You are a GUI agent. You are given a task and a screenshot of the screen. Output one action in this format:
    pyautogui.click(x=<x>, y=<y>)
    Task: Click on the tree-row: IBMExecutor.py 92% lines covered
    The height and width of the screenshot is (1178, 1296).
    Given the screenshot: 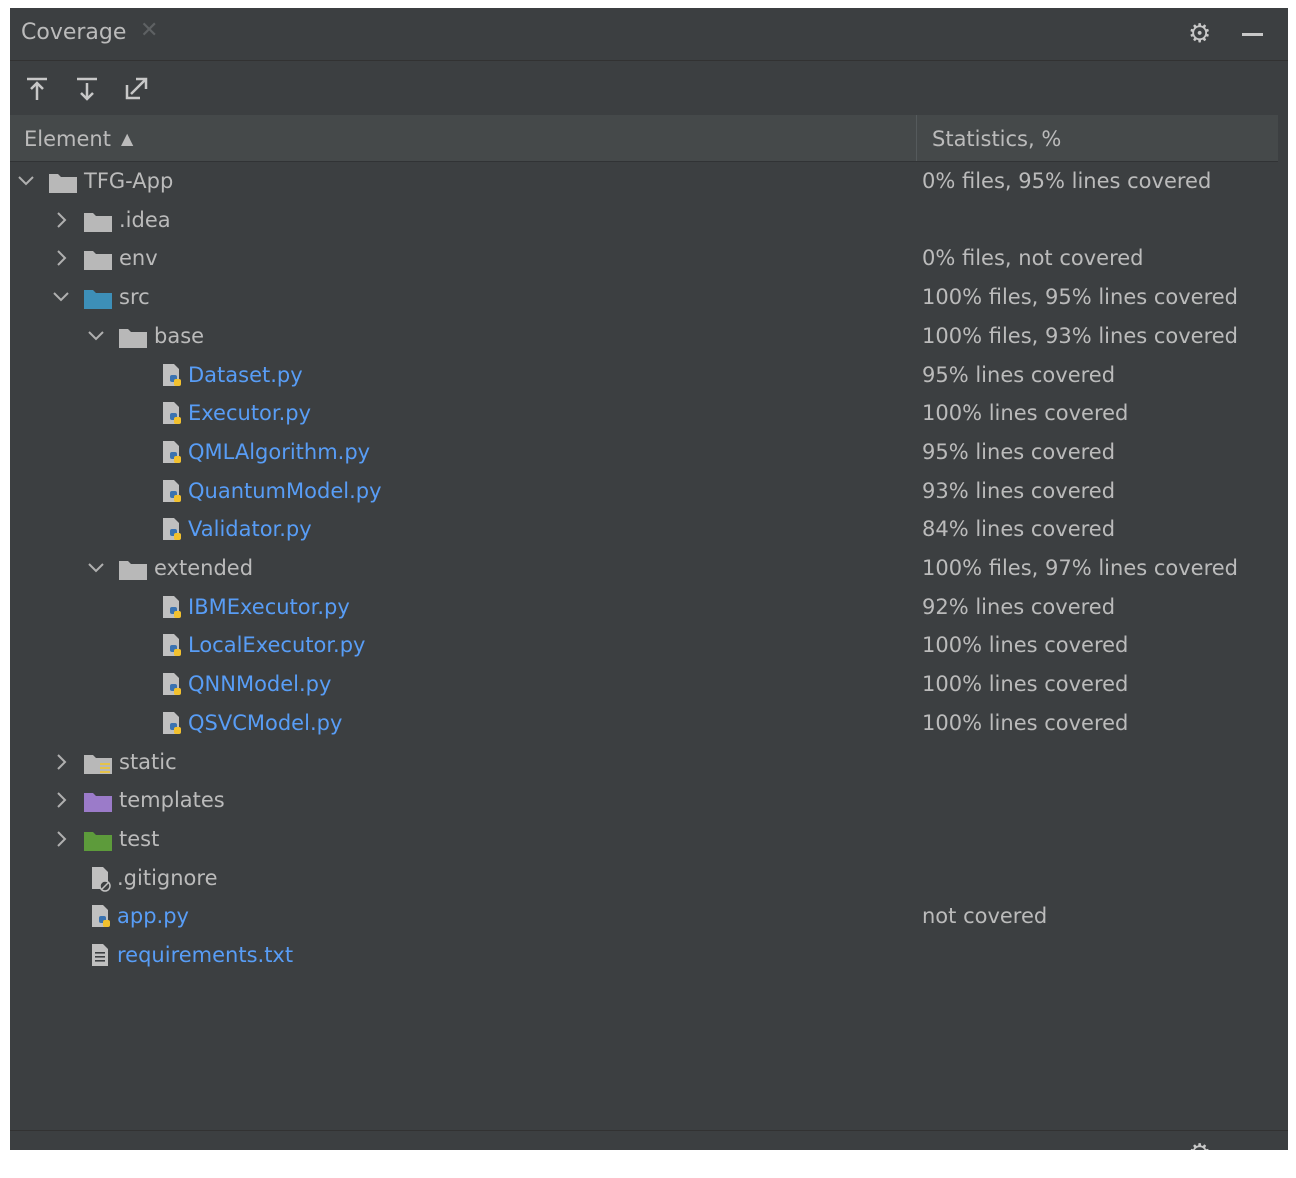 What is the action you would take?
    pyautogui.click(x=644, y=609)
    